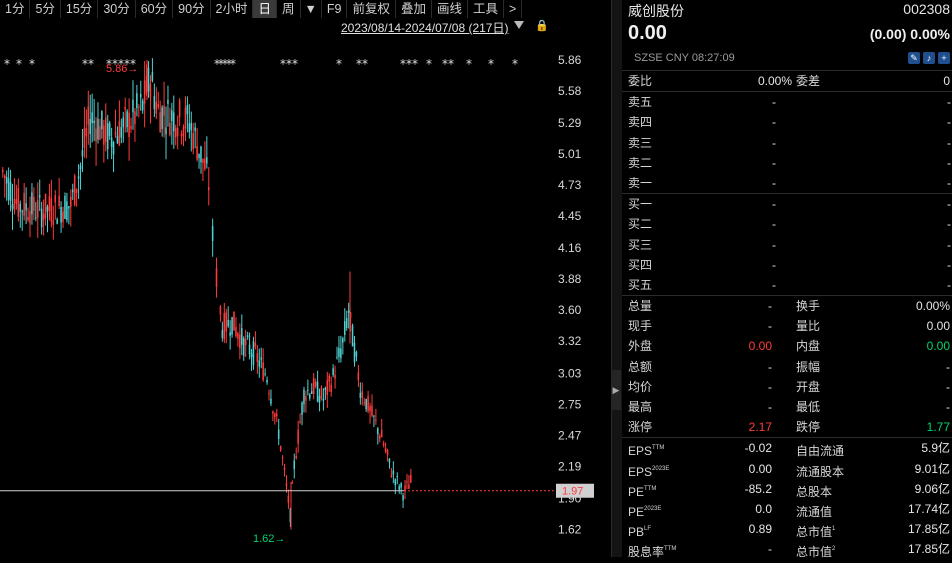  Describe the element at coordinates (658, 448) in the screenshot. I see `fundamental-label-sup: TTM` at that location.